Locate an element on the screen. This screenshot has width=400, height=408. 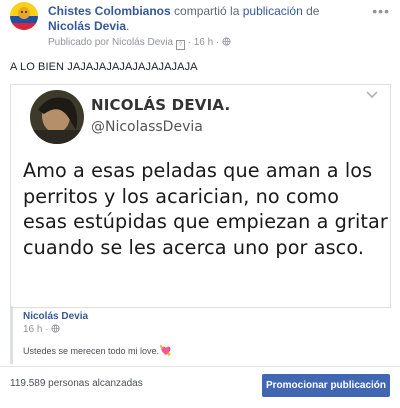
more-dots-icon: ••• is located at coordinates (381, 11).